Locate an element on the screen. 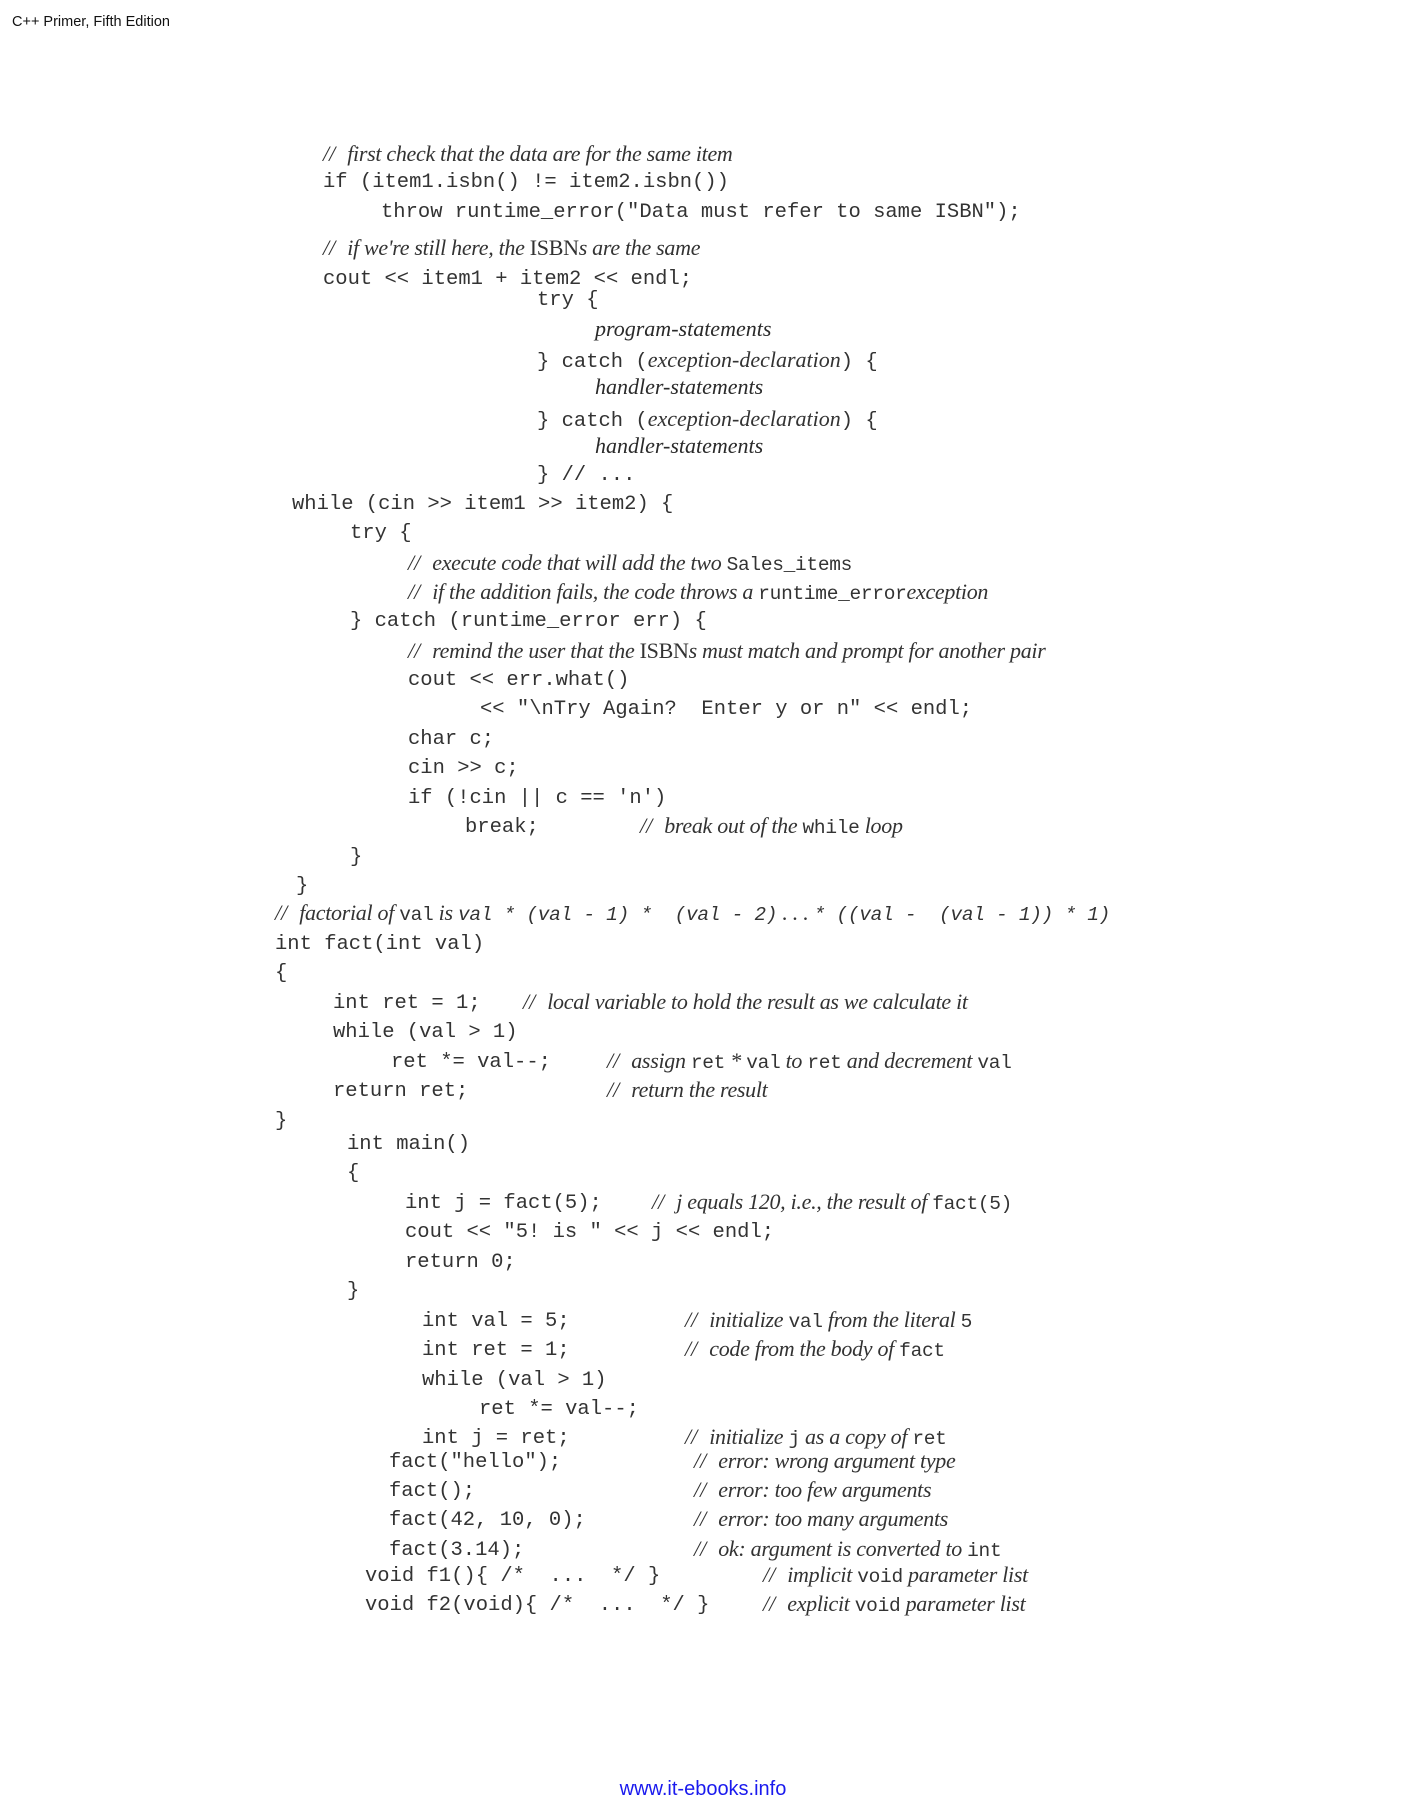  code-comment-line: // initialize j as a copy of ret is located at coordinates (816, 1437).